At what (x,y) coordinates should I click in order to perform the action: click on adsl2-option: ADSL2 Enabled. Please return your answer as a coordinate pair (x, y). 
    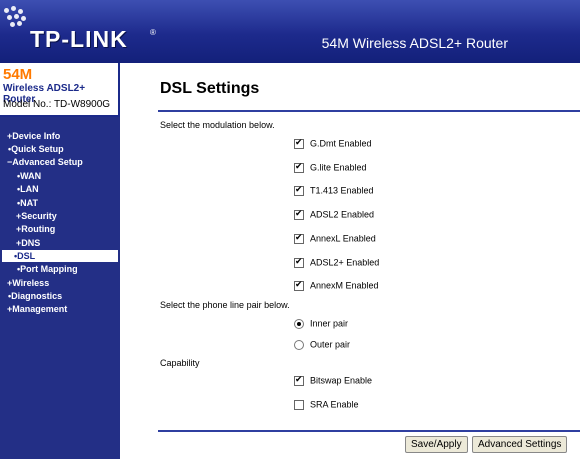
    Looking at the image, I should click on (334, 214).